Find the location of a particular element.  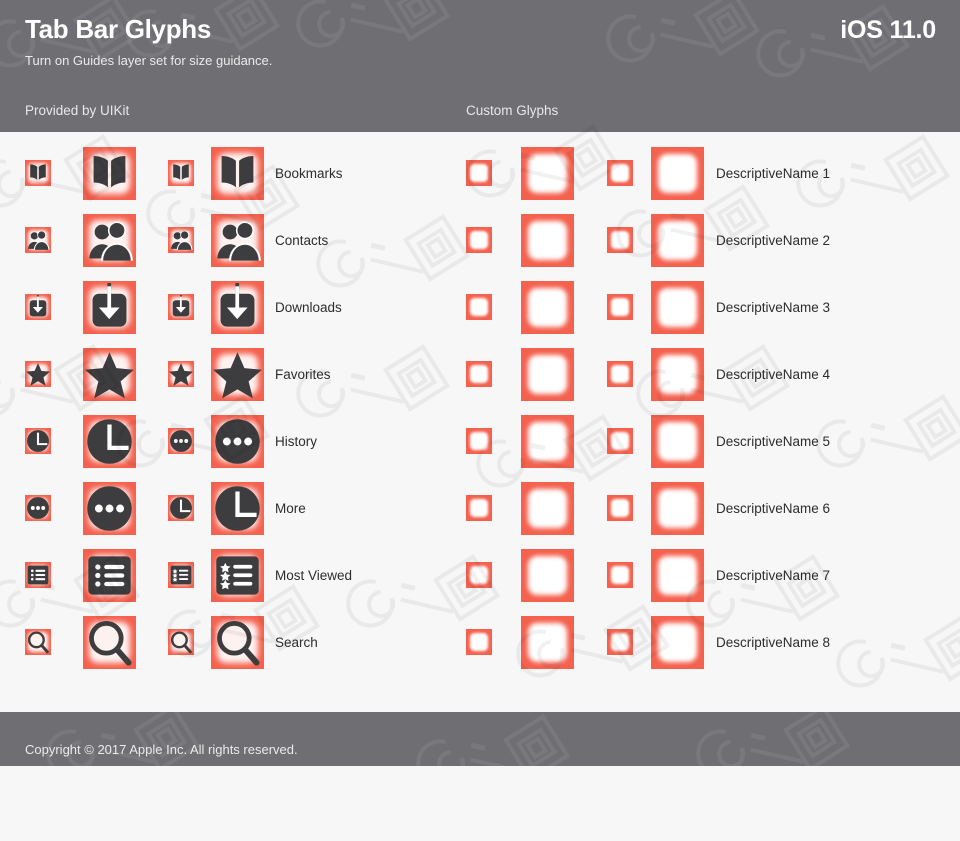

download-icon is located at coordinates (237, 307).